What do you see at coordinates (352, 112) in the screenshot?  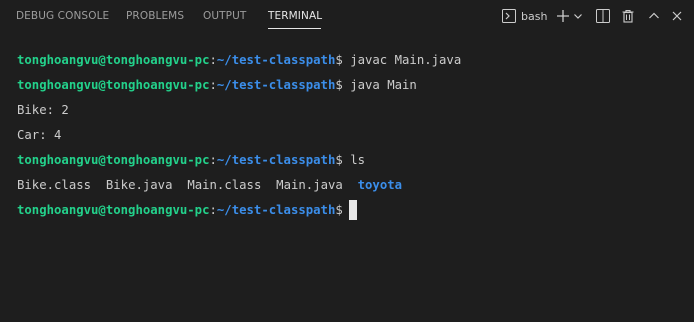 I see `terminal-line: Bike: 2` at bounding box center [352, 112].